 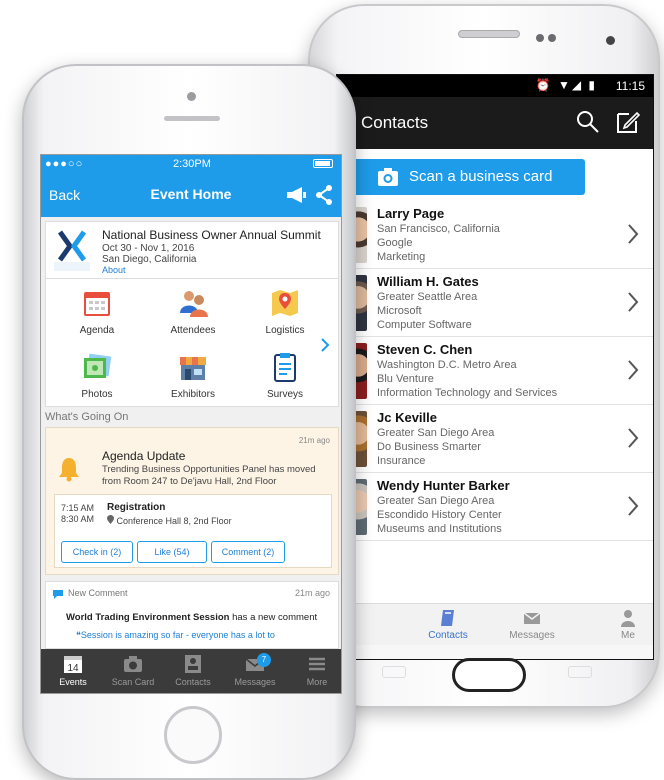 What do you see at coordinates (193, 375) in the screenshot?
I see `grid-item-exhibitors: Exhibitors` at bounding box center [193, 375].